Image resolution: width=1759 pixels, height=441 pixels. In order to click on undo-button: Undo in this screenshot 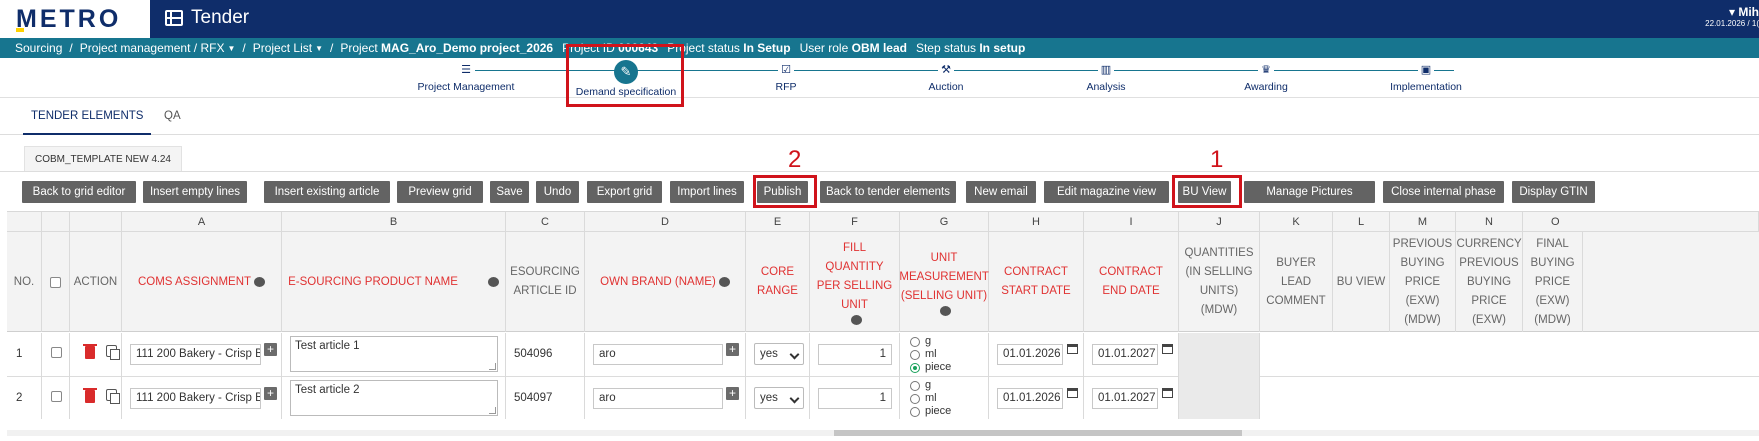, I will do `click(557, 192)`.